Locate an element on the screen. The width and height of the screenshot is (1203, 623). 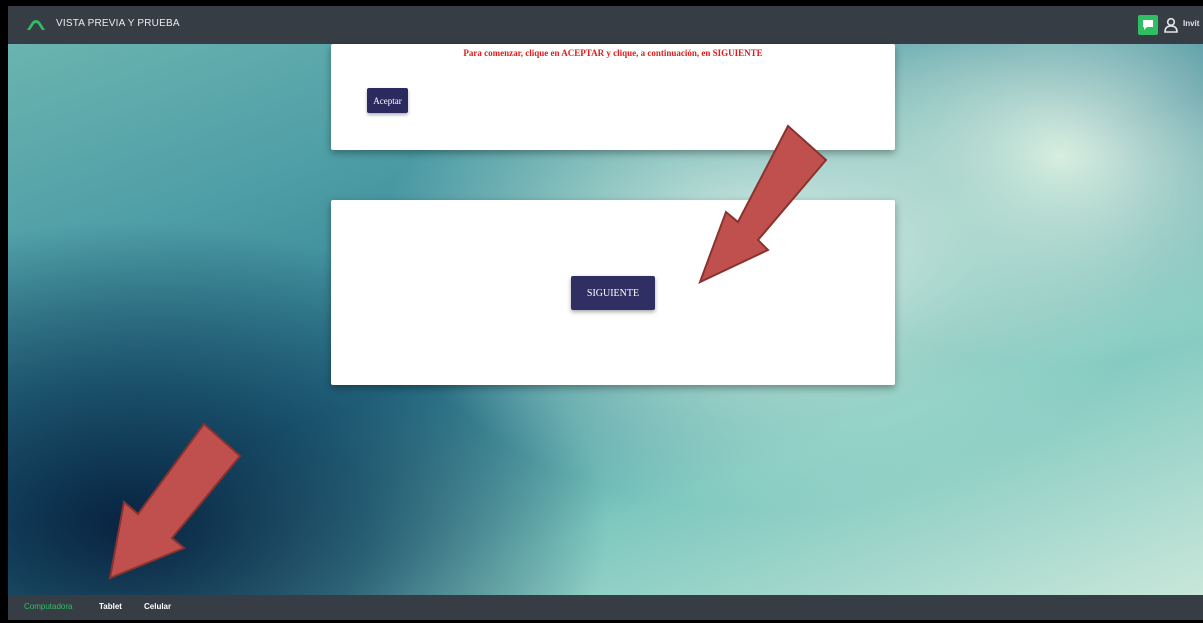
invite-button: Invit is located at coordinates (1182, 25).